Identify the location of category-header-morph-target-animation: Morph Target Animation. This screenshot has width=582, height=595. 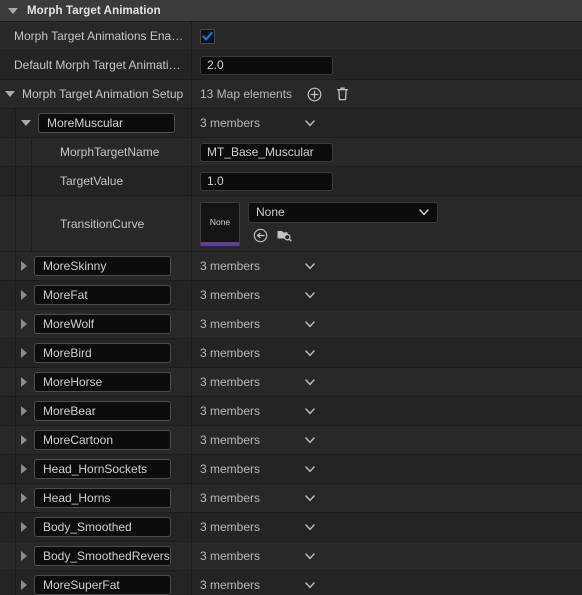
(291, 11).